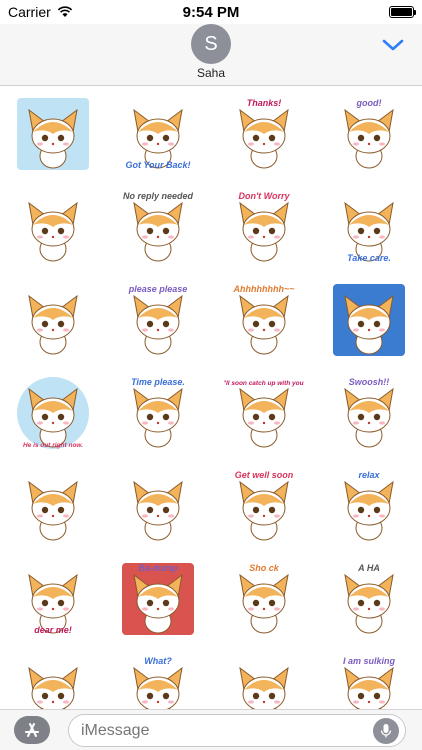 This screenshot has height=750, width=422. Describe the element at coordinates (264, 196) in the screenshot. I see `sticker-caption: Don't Worry` at that location.